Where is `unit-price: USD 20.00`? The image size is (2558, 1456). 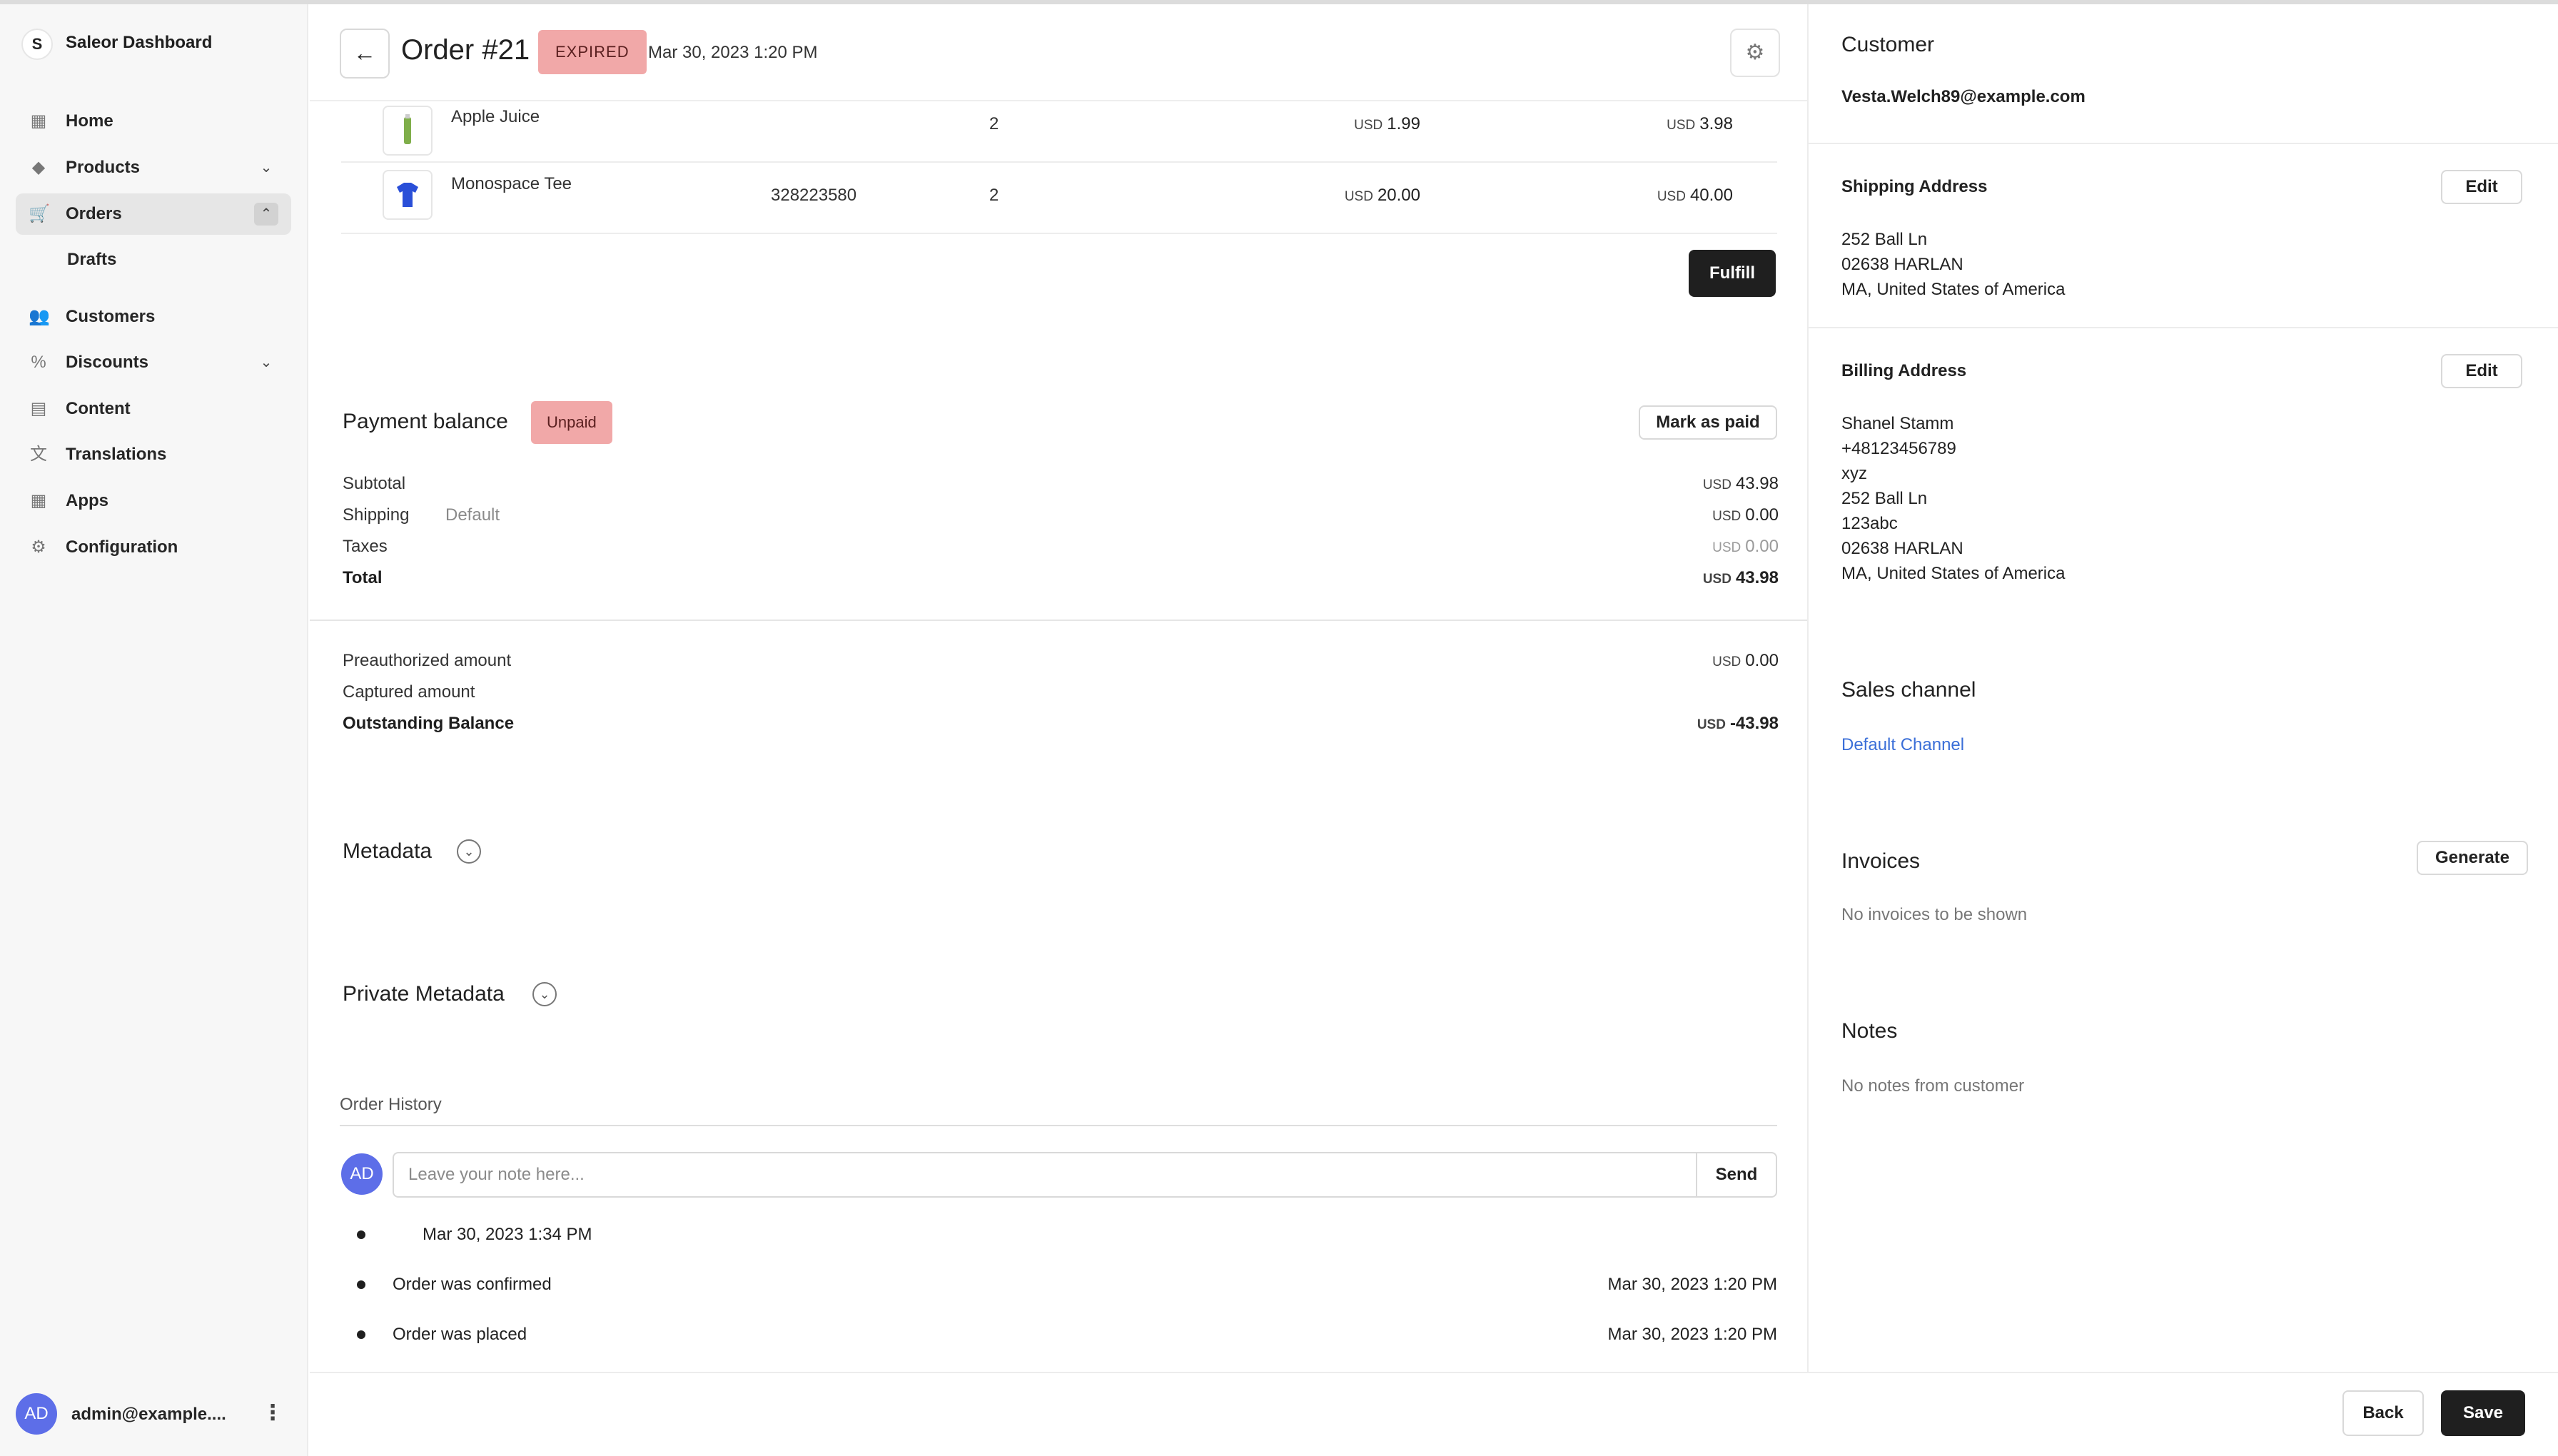
unit-price: USD 20.00 is located at coordinates (1382, 195).